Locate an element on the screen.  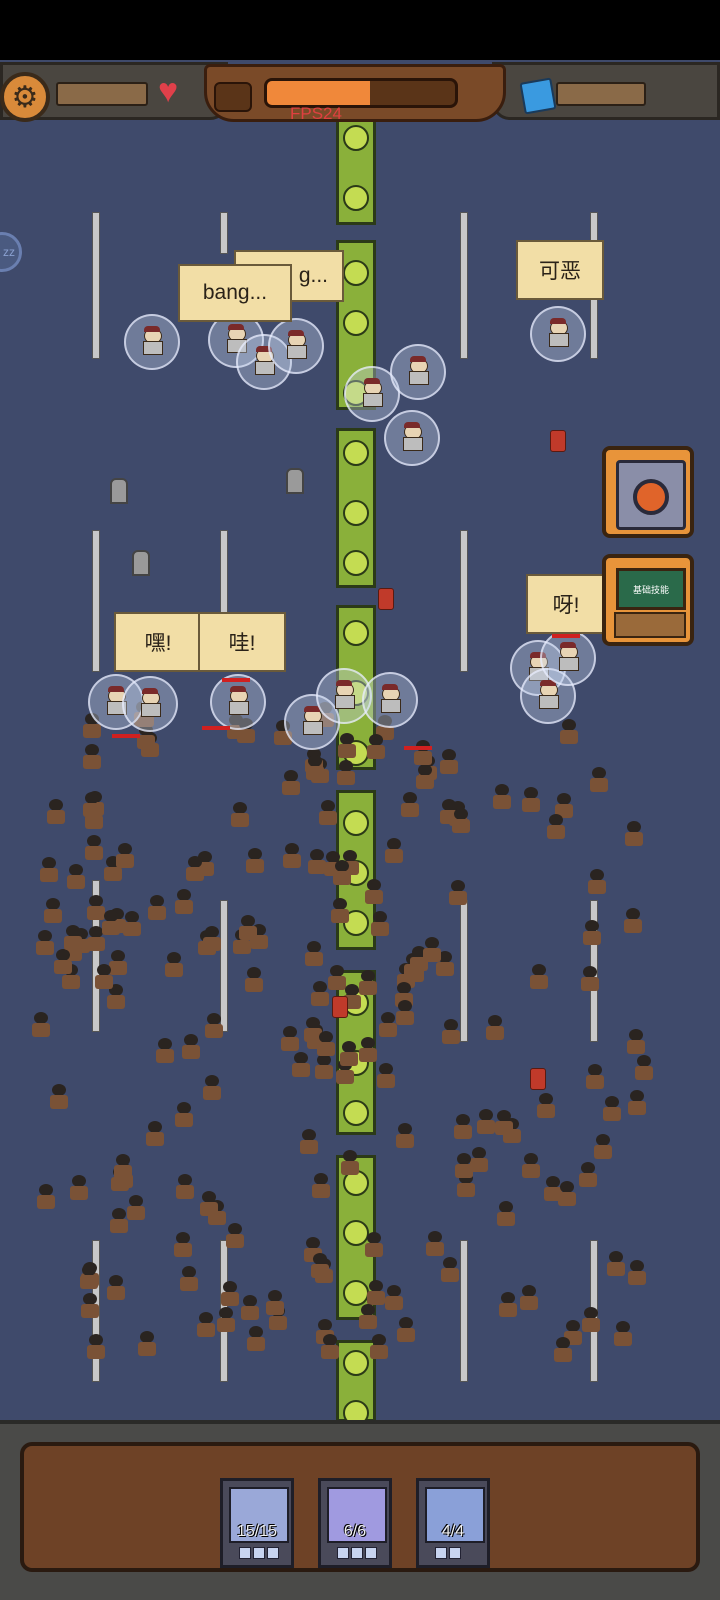
gravestone-icon is located at coordinates (141, 563).